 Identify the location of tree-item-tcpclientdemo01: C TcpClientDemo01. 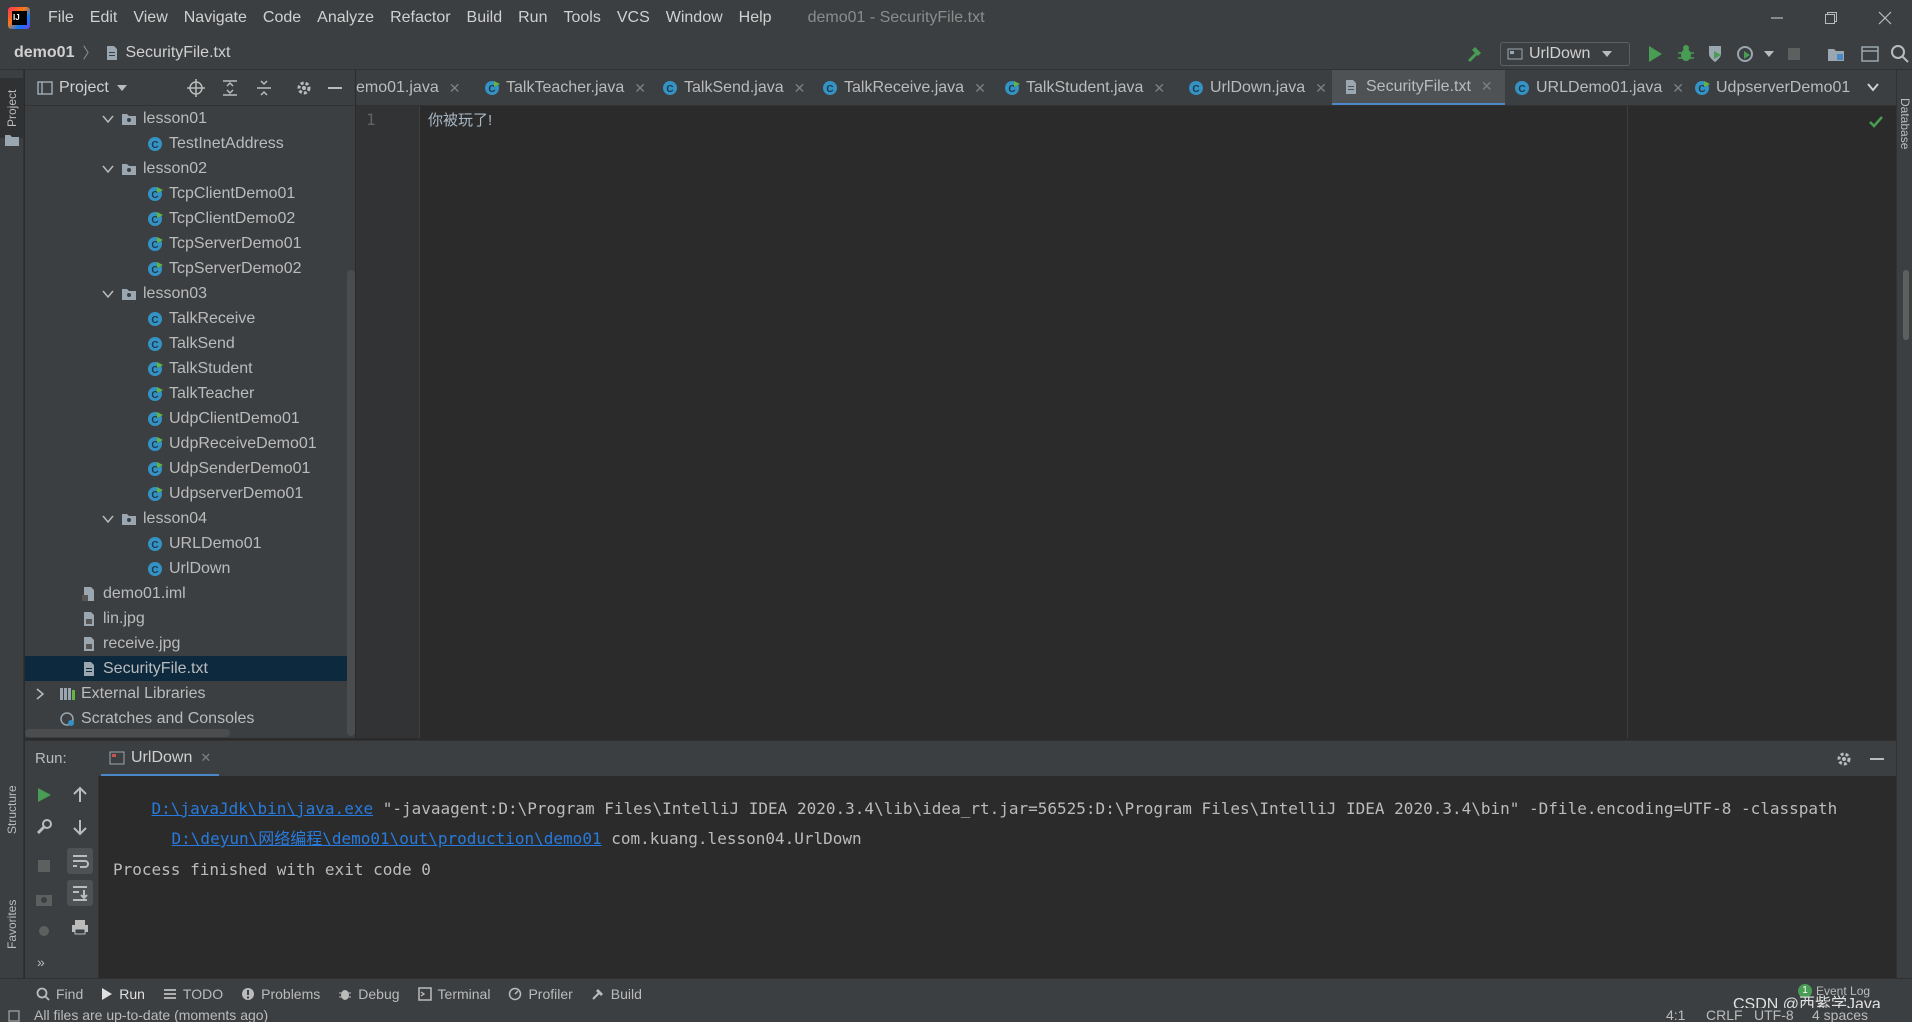
(190, 193).